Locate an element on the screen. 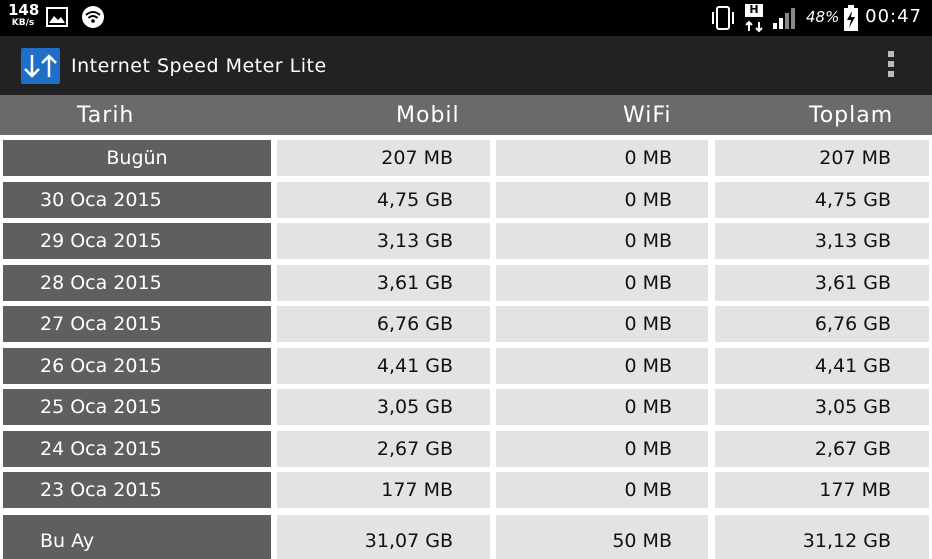 This screenshot has width=932, height=559. network-type-label: H is located at coordinates (754, 9).